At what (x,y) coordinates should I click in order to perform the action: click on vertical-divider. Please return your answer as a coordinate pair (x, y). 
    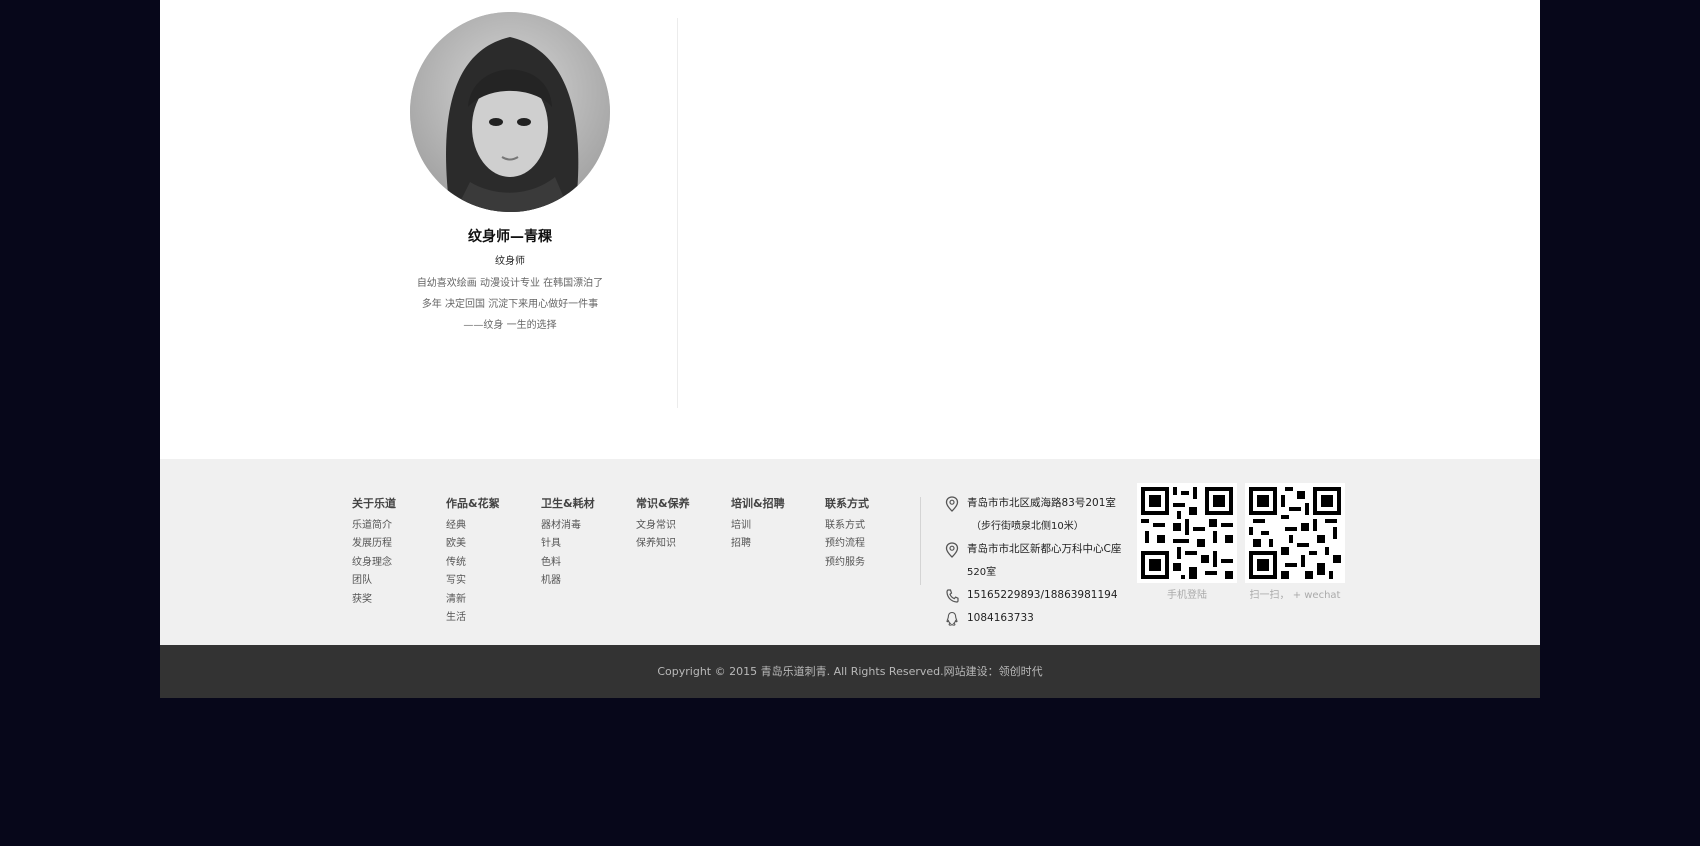
    Looking at the image, I should click on (677, 213).